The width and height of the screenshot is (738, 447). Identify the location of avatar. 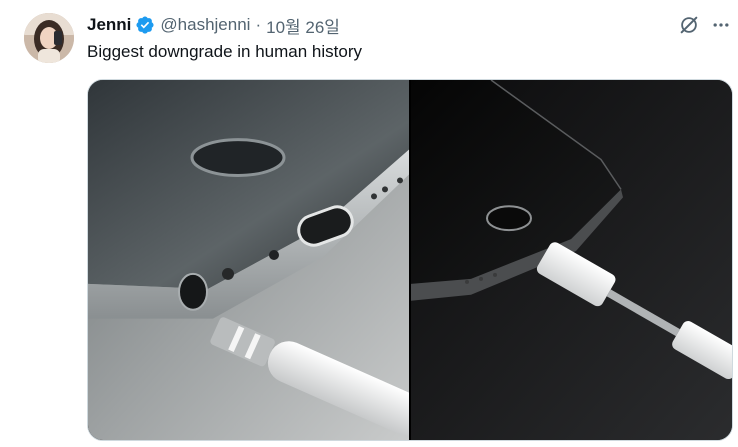
(49, 38).